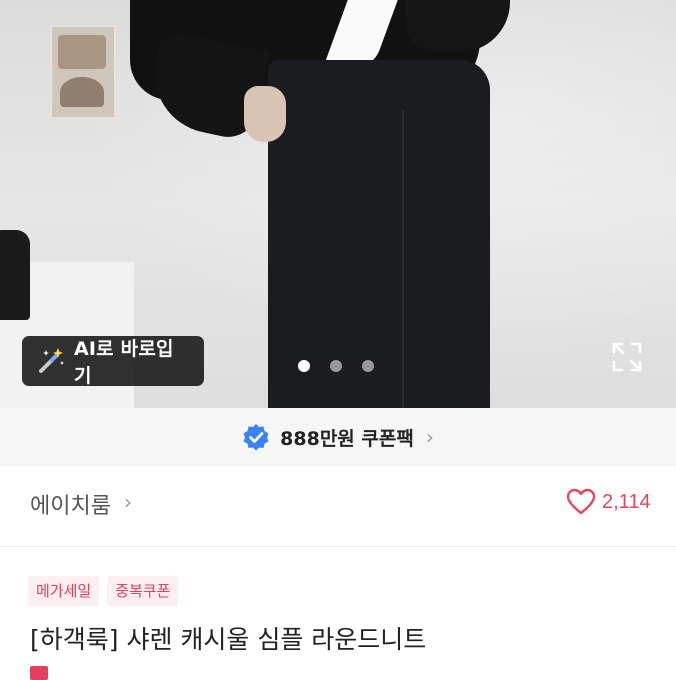 This screenshot has height=680, width=676. I want to click on store-row: 에이치룸 › 2,114, so click(338, 506).